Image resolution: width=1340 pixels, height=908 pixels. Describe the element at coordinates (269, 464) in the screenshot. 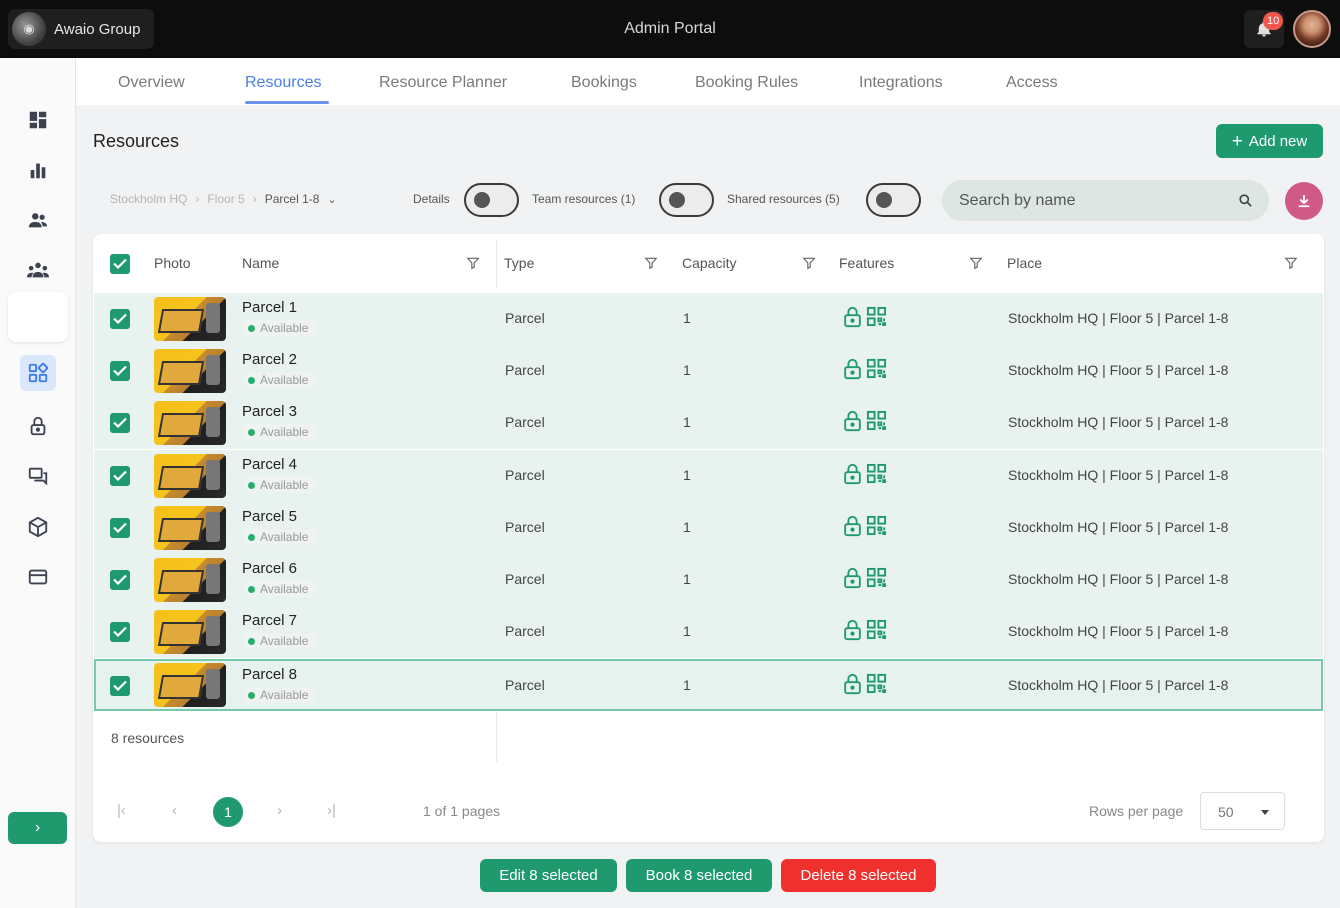

I see `resource-name: Parcel 4` at that location.